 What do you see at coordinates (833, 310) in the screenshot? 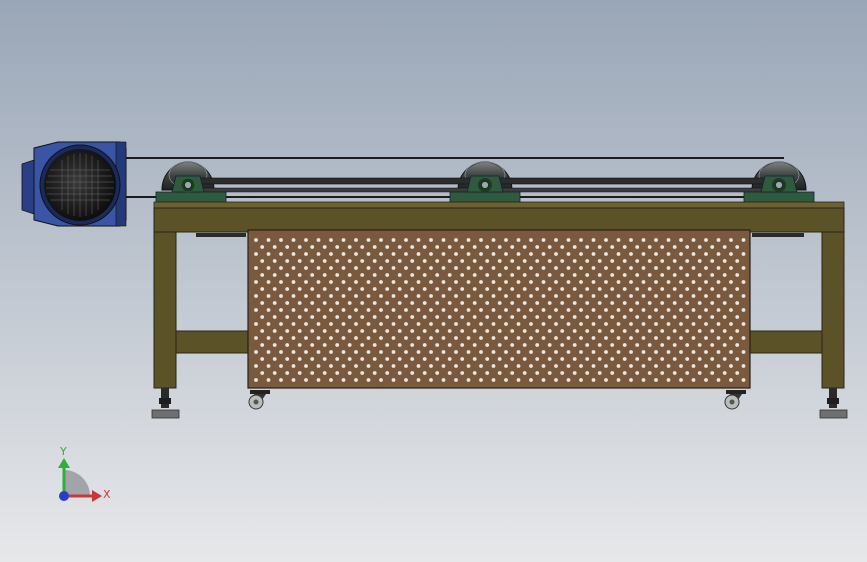
I see `frame-leg-right` at bounding box center [833, 310].